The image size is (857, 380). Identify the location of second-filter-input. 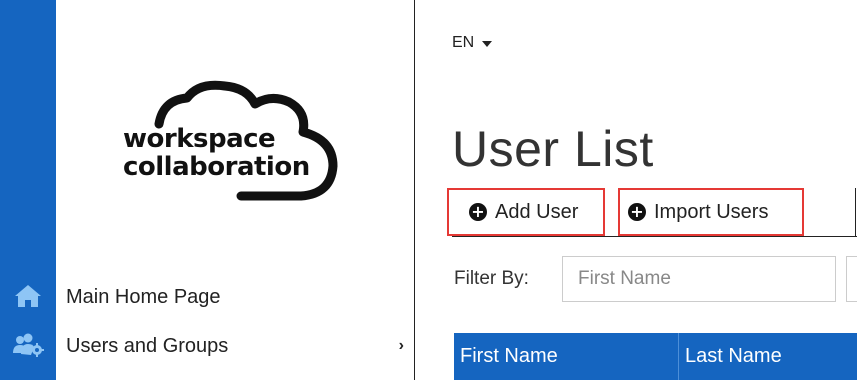
(851, 279).